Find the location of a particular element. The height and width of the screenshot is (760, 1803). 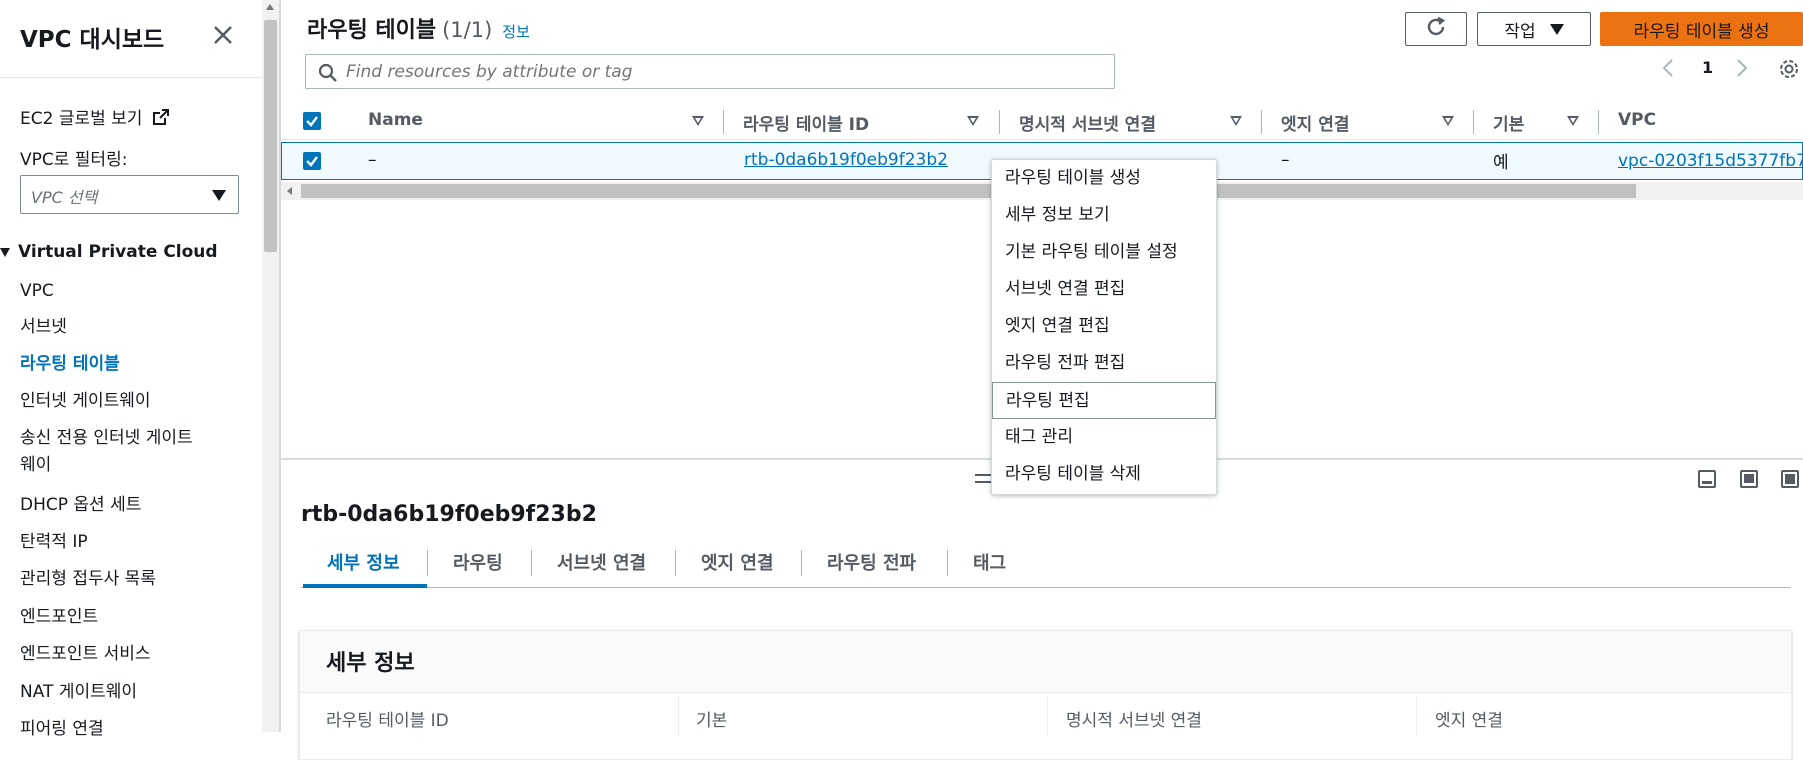

col-header-edge: 엣지 연결 is located at coordinates (1315, 122).